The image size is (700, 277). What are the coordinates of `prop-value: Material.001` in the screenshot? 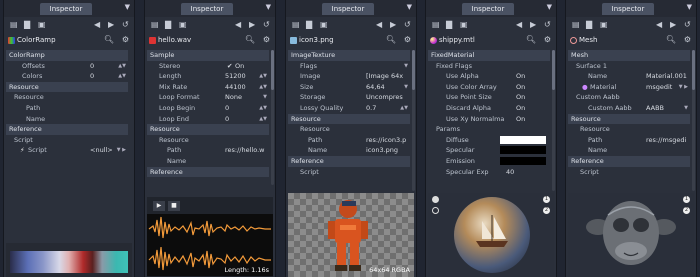 It's located at (666, 76).